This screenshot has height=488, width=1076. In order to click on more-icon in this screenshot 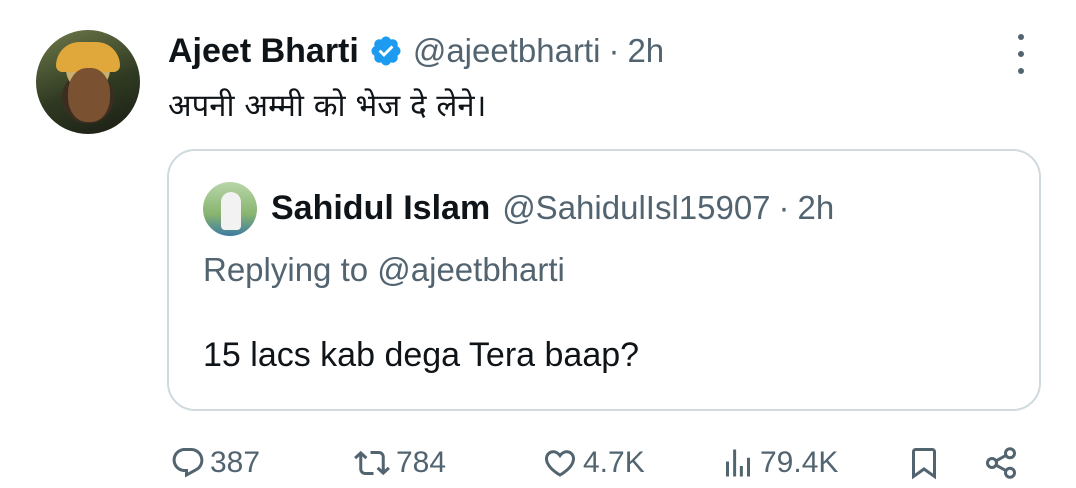, I will do `click(1021, 54)`.